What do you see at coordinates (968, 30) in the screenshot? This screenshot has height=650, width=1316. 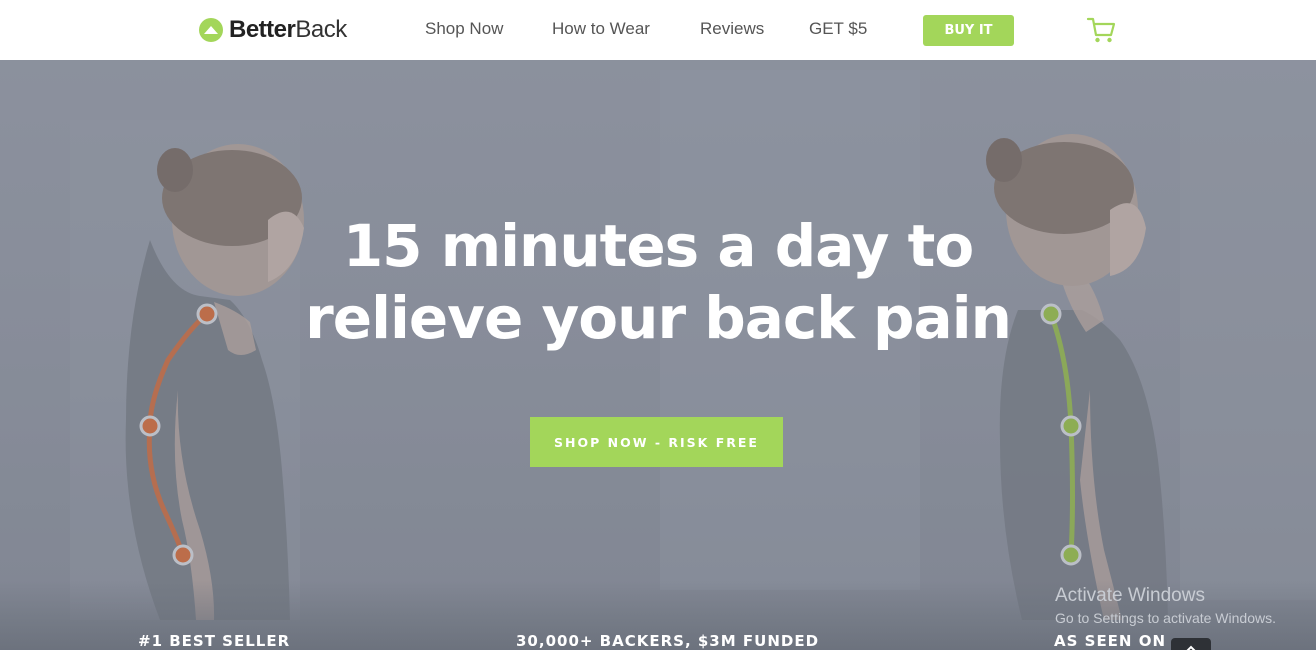 I see `buy-it-button: BUY IT` at bounding box center [968, 30].